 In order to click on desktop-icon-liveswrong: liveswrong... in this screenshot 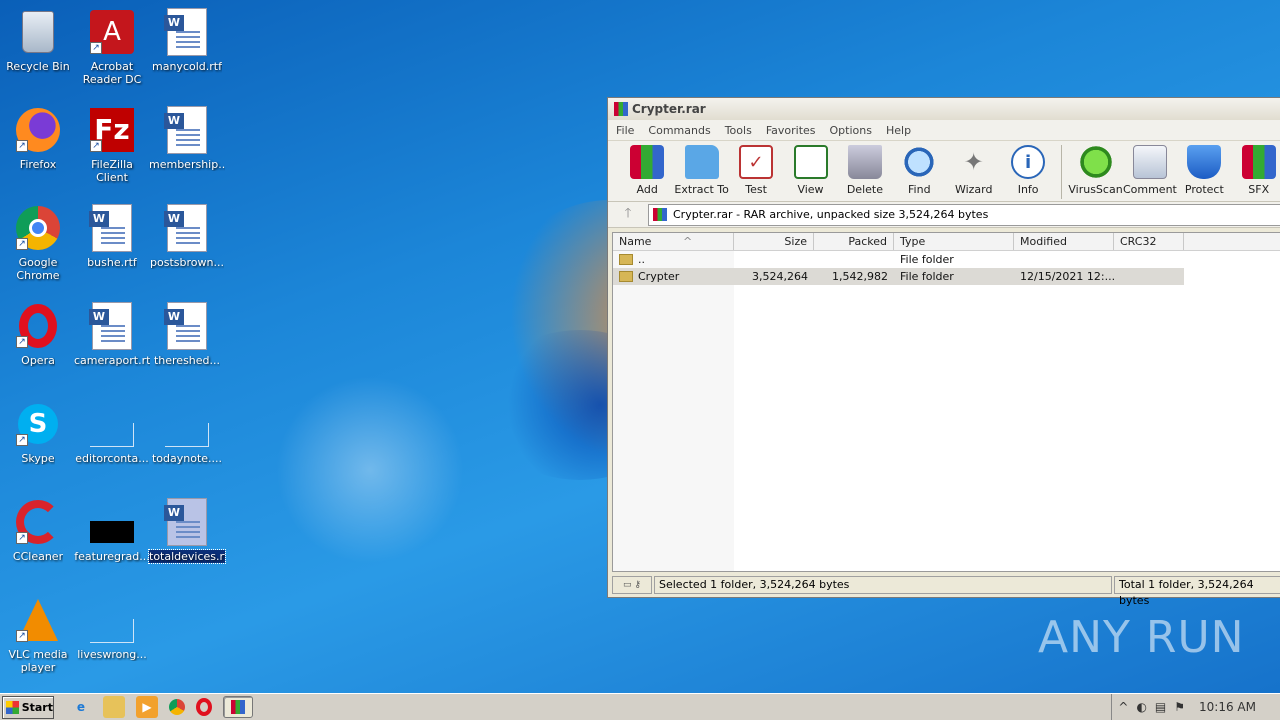, I will do `click(112, 628)`.